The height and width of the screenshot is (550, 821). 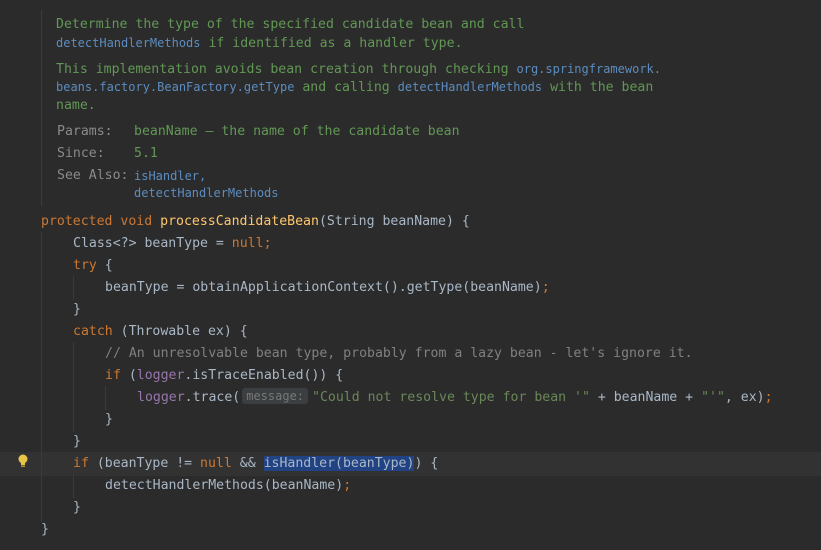 What do you see at coordinates (93, 331) in the screenshot?
I see `keyword: catch` at bounding box center [93, 331].